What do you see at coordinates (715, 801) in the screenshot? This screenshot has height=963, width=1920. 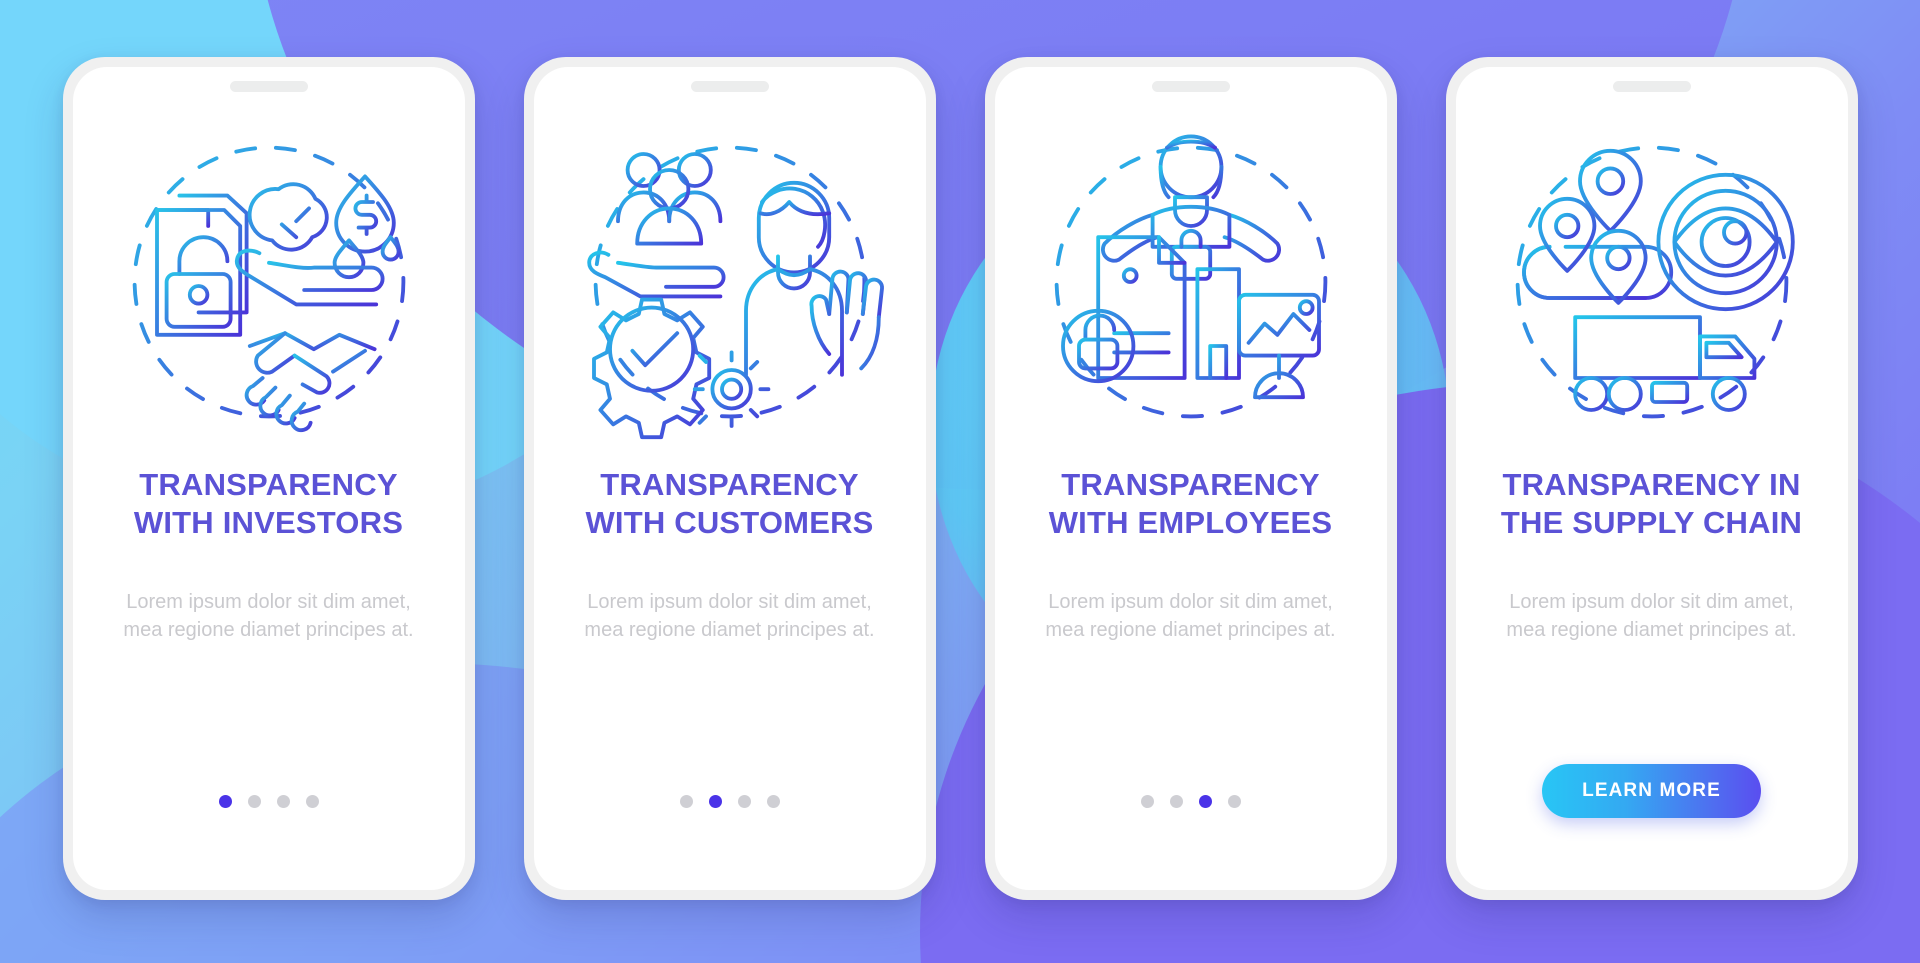 I see `pagination-dot-2-active` at bounding box center [715, 801].